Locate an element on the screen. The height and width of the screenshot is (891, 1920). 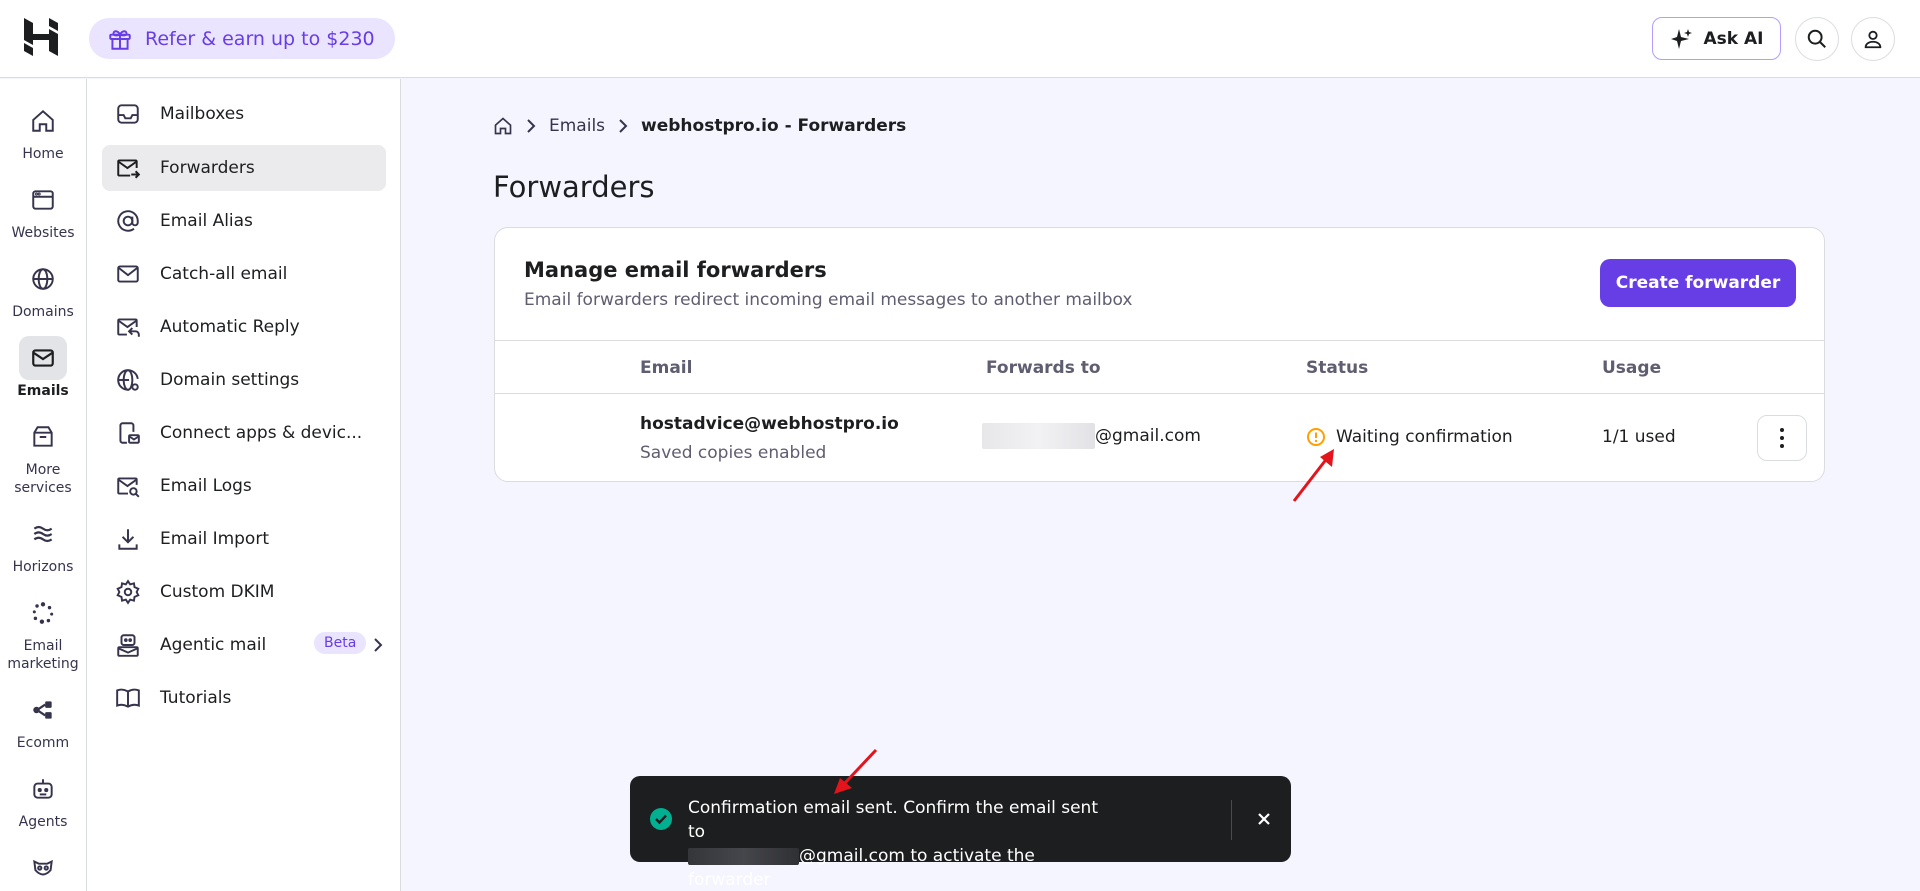
search-icon is located at coordinates (1816, 38).